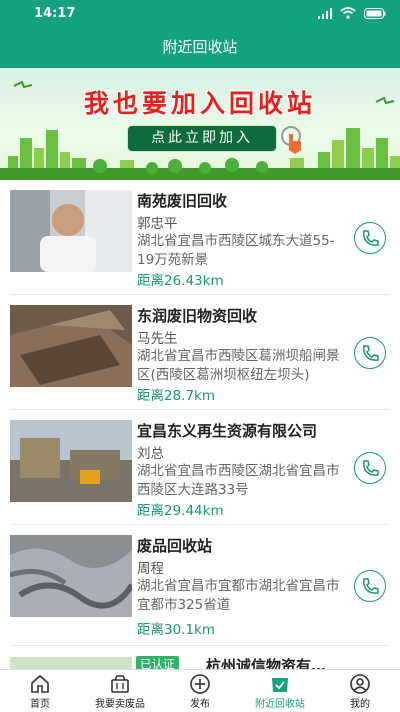 This screenshot has height=712, width=400. What do you see at coordinates (202, 138) in the screenshot?
I see `join-now-button: 点此立即加入` at bounding box center [202, 138].